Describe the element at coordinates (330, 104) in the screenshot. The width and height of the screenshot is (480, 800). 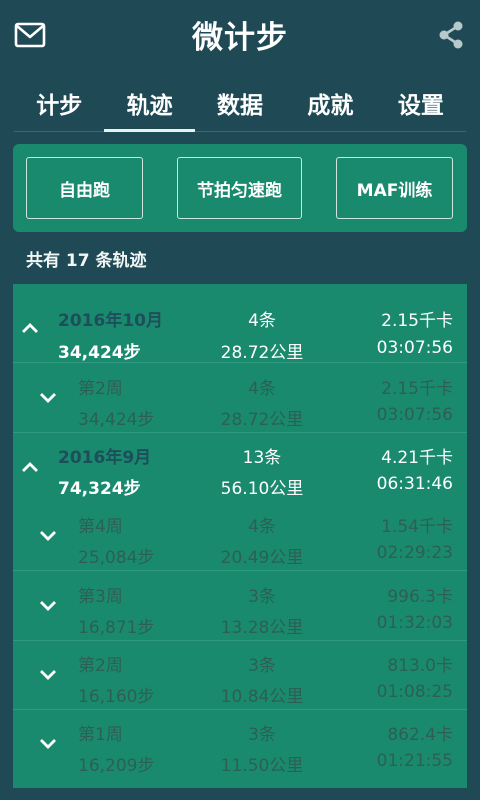
I see `tab-achievements: 成就` at that location.